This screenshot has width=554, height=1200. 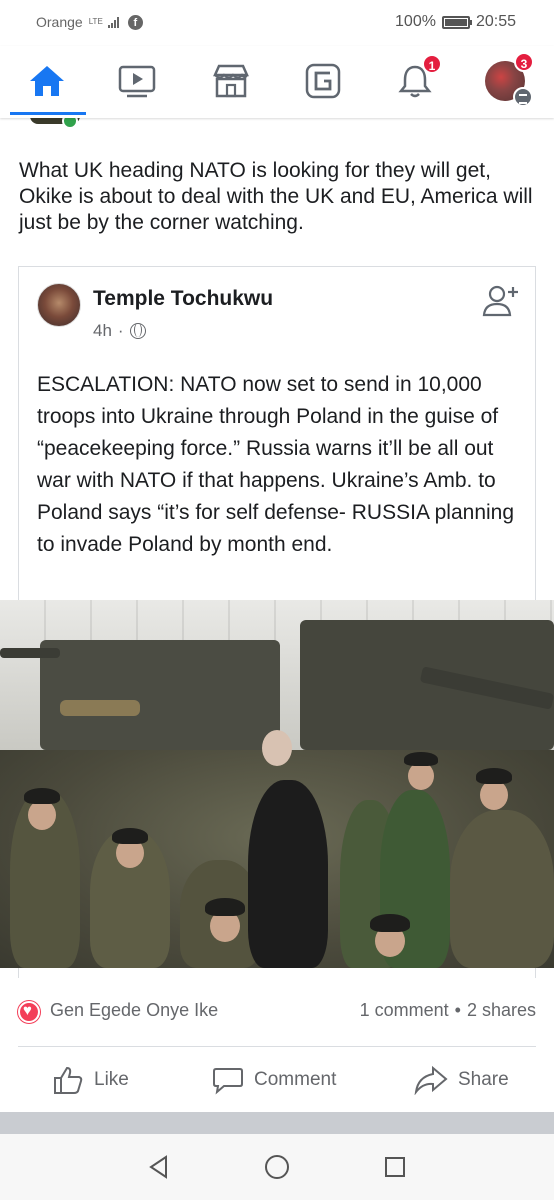 What do you see at coordinates (29, 1012) in the screenshot?
I see `love-reaction-icon` at bounding box center [29, 1012].